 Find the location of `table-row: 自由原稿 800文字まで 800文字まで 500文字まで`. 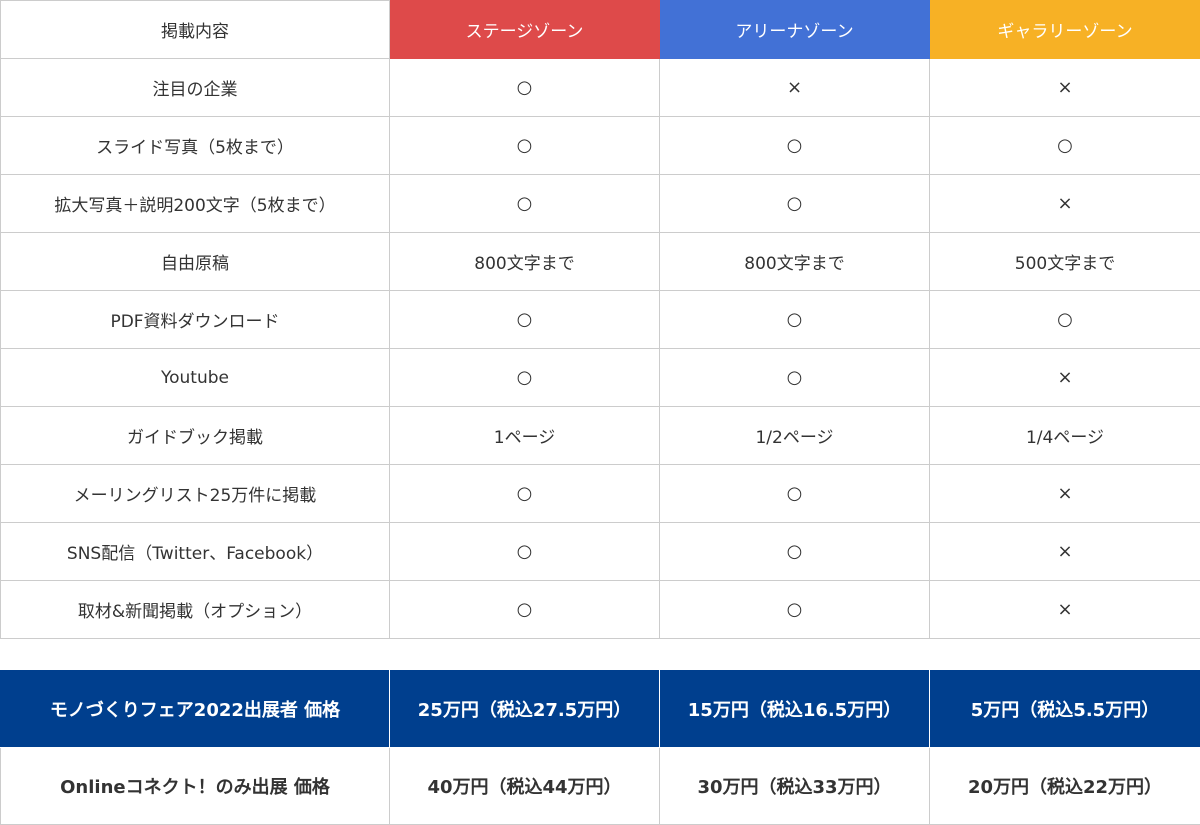

table-row: 自由原稿 800文字まで 800文字まで 500文字まで is located at coordinates (600, 262).